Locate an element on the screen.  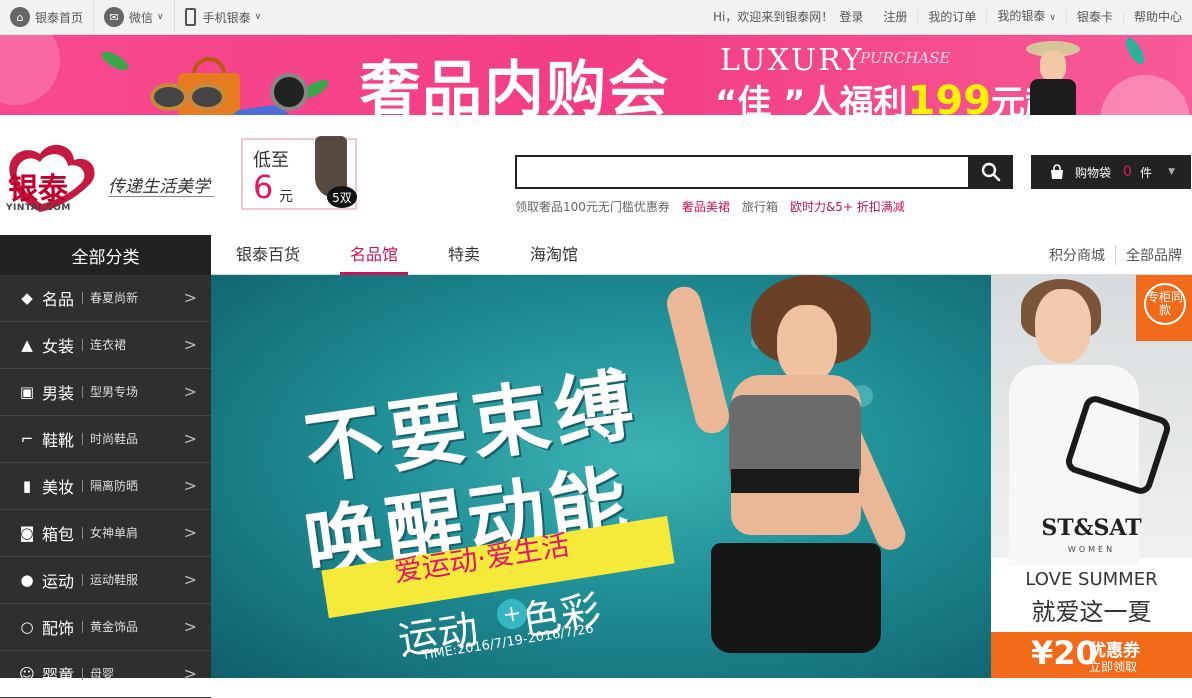
slogan: 传递生活美学 is located at coordinates (159, 187).